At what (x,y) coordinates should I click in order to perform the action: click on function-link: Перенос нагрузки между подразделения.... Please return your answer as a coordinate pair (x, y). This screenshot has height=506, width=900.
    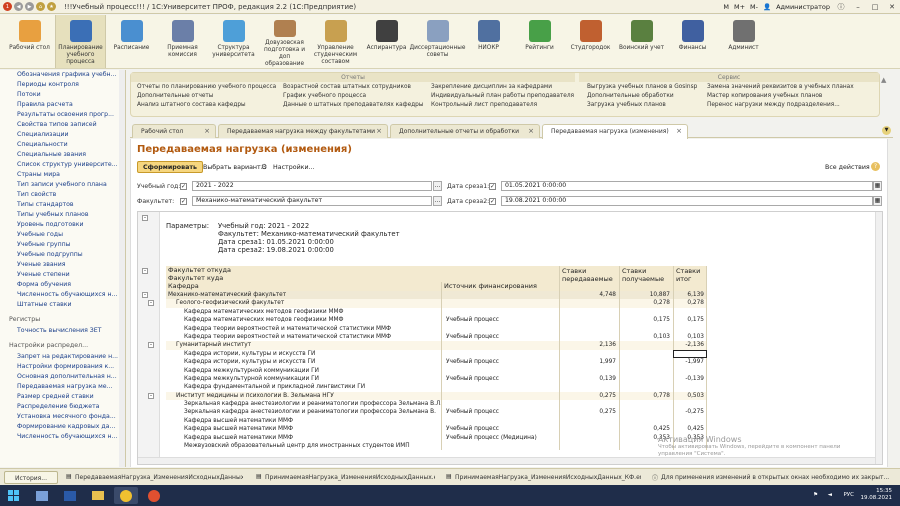
    Looking at the image, I should click on (792, 105).